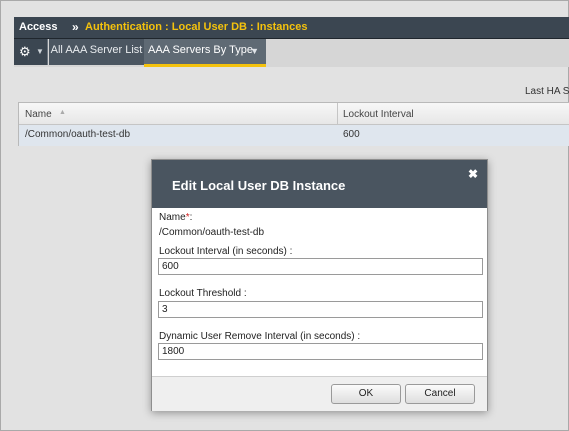 This screenshot has width=569, height=431. What do you see at coordinates (203, 293) in the screenshot?
I see `lockout-threshold-label: Lockout Threshold :` at bounding box center [203, 293].